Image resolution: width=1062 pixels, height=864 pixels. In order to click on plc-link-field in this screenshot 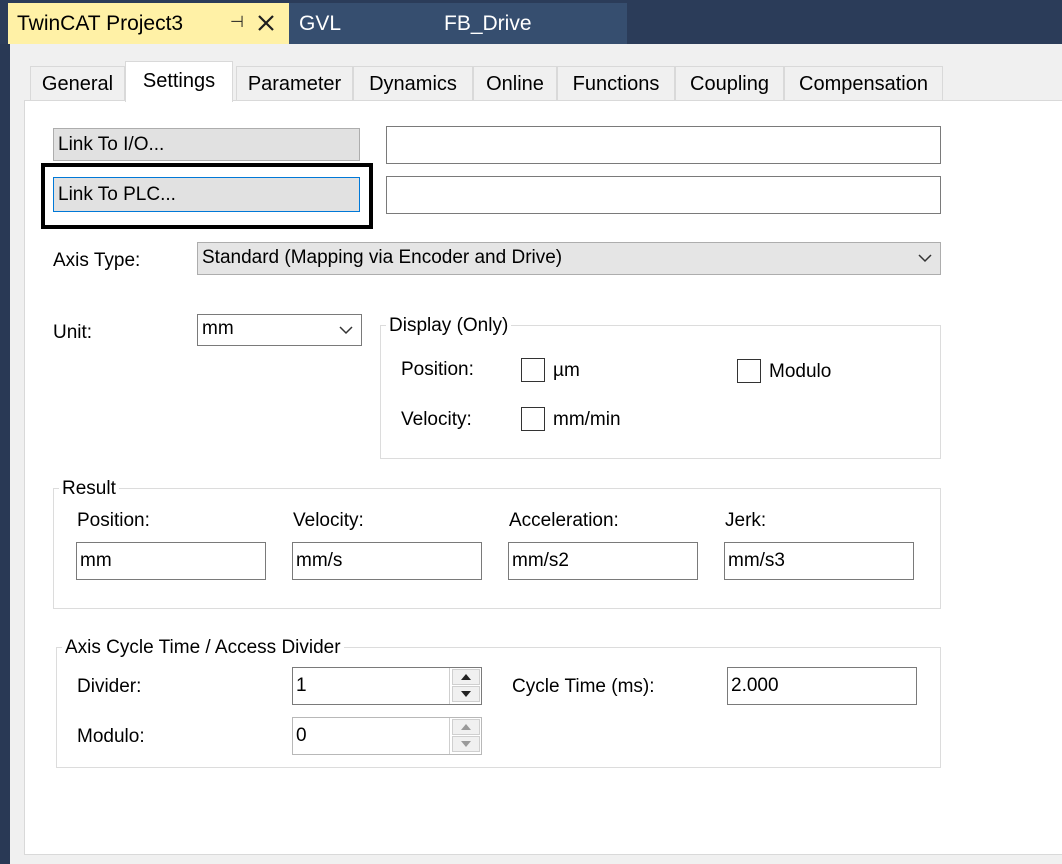, I will do `click(663, 195)`.